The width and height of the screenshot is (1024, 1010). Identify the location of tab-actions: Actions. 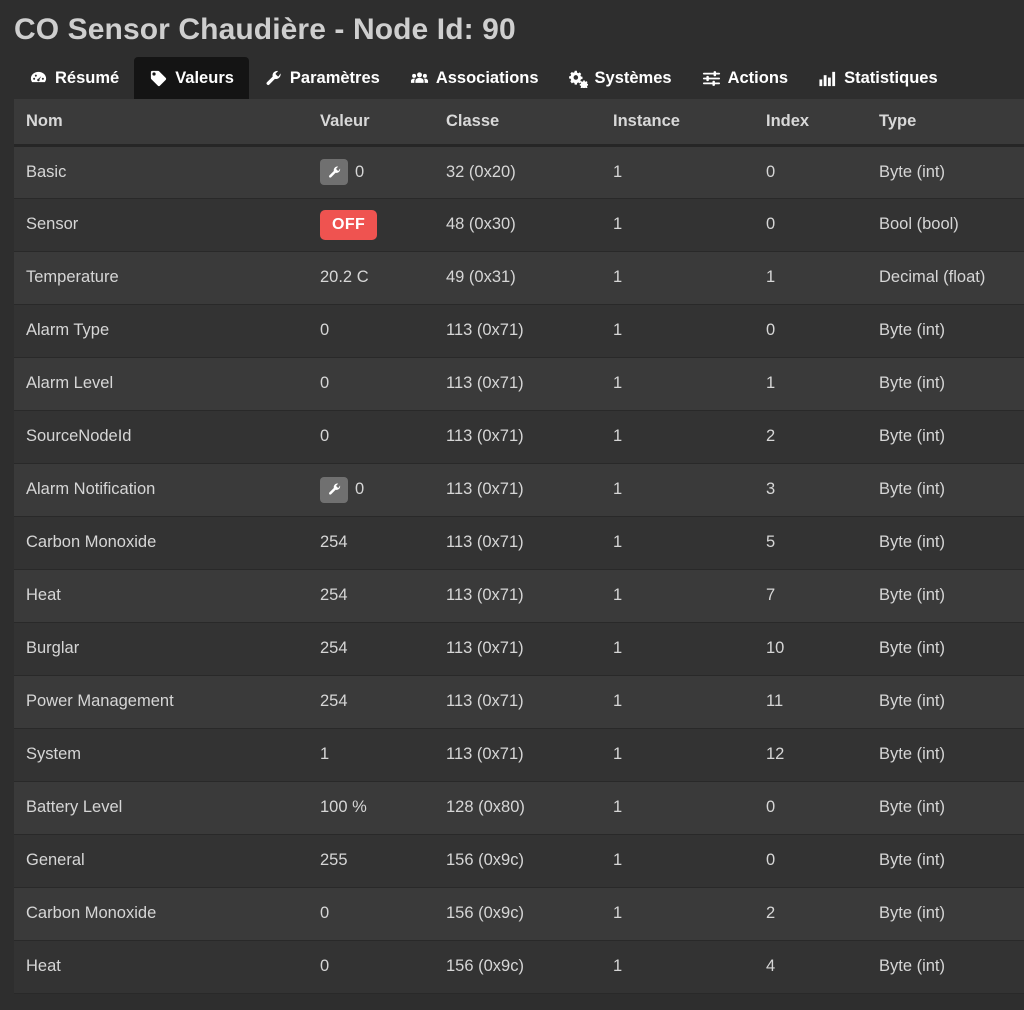
(745, 78).